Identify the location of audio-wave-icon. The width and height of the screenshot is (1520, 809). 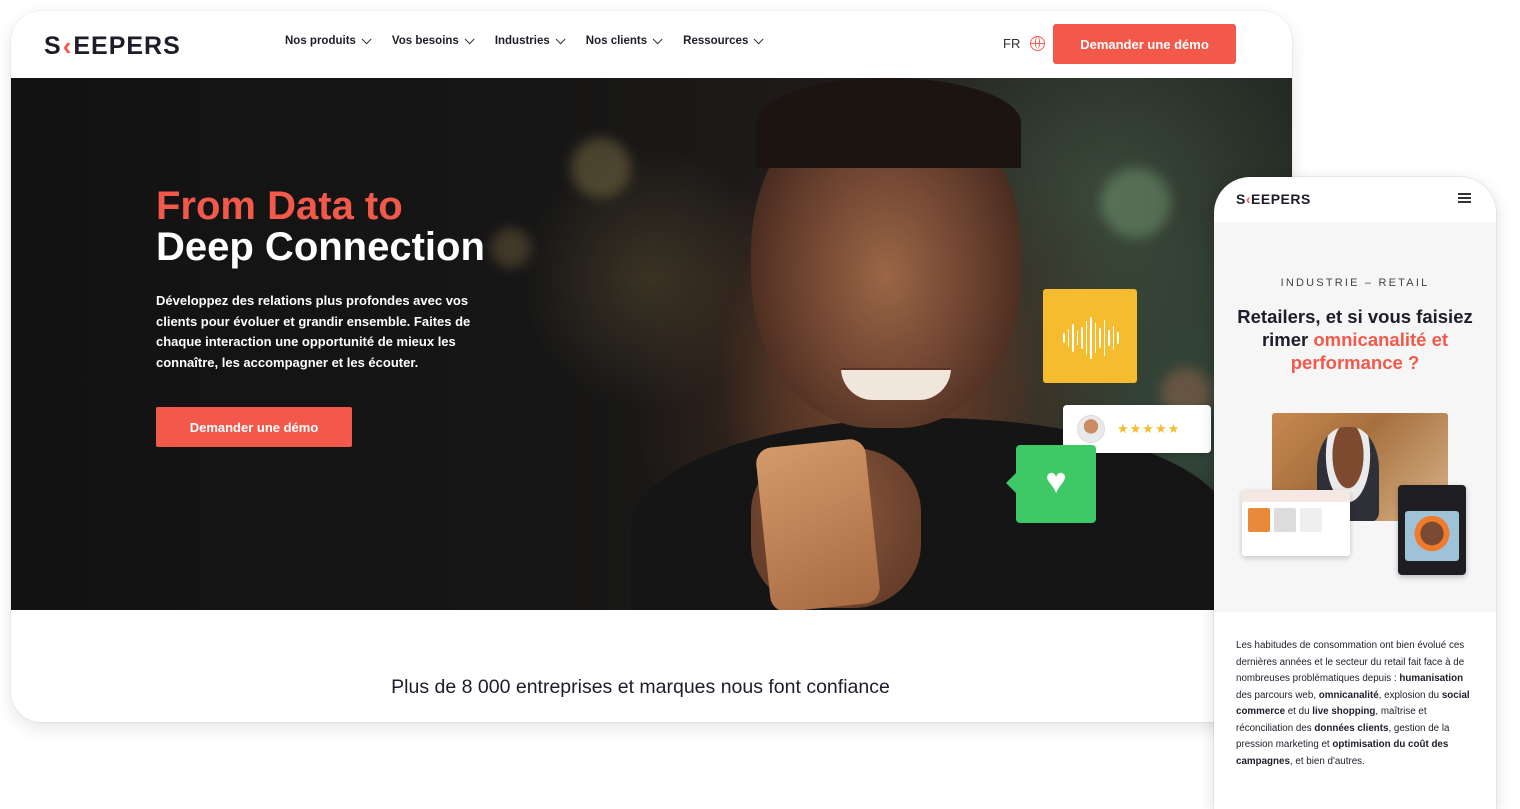
(1091, 338).